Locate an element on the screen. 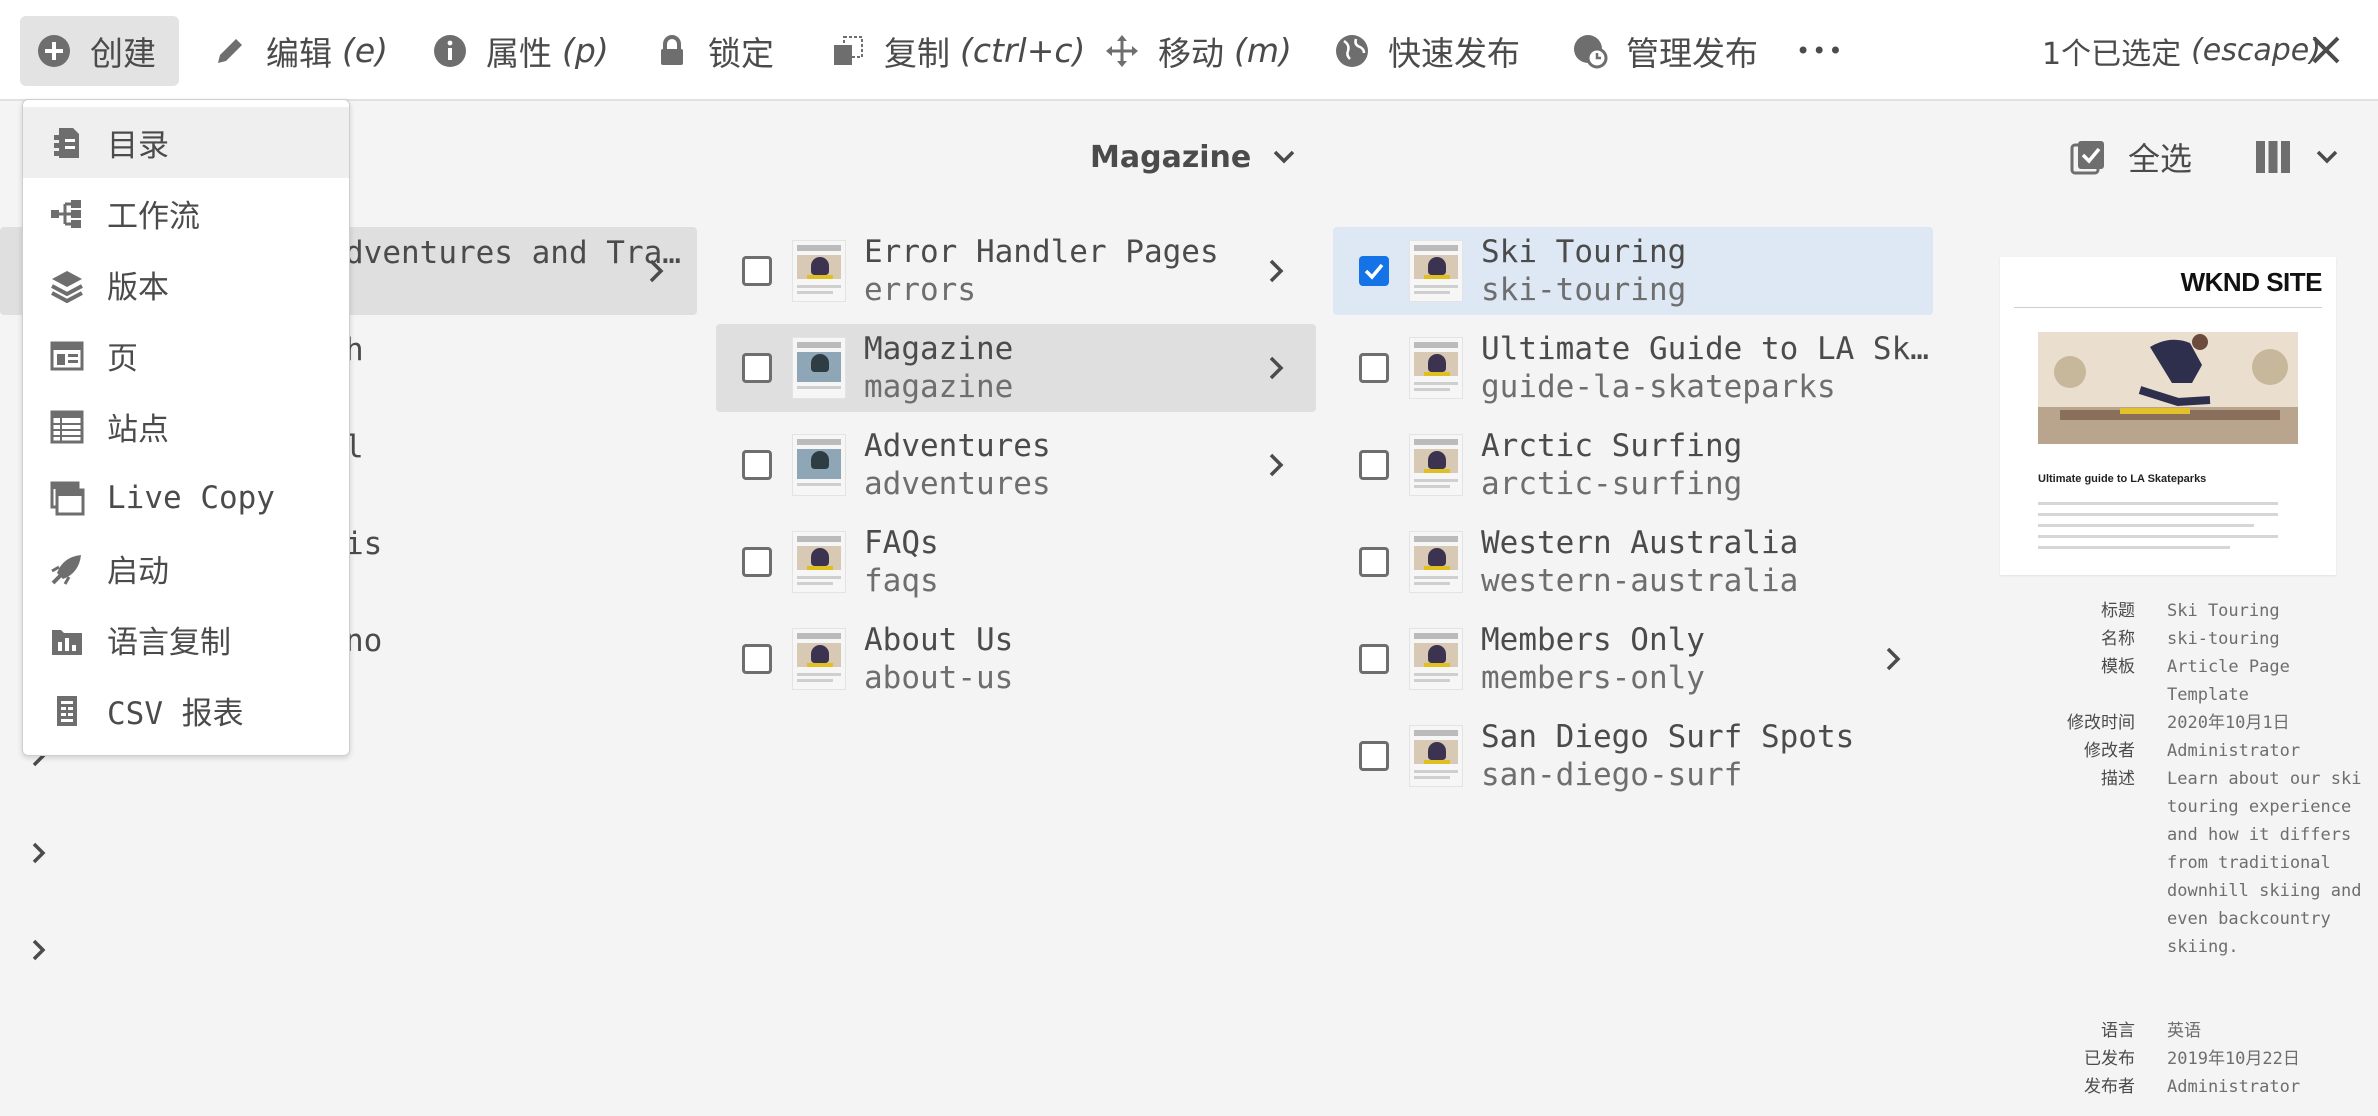 The width and height of the screenshot is (2378, 1116). quick-publish-button: 快速发布 is located at coordinates (1427, 50).